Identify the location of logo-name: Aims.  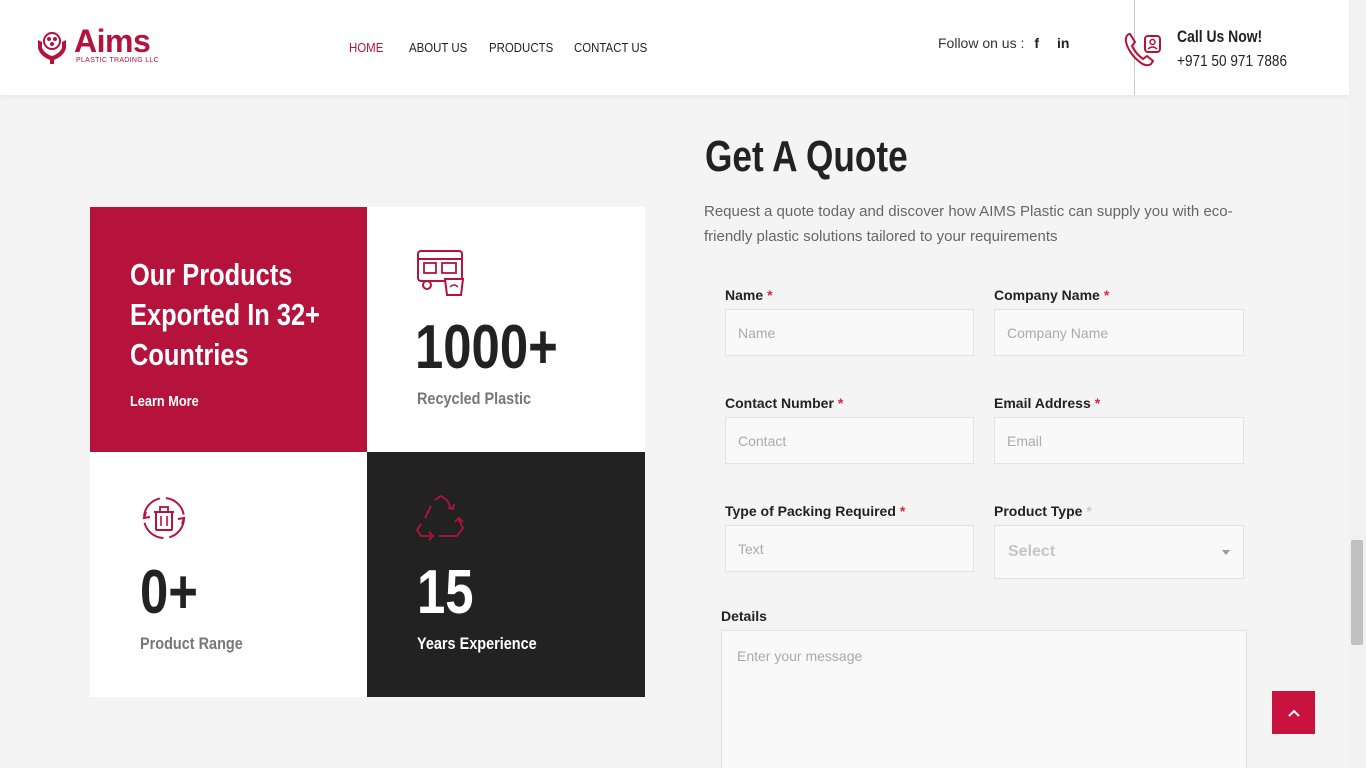
(112, 41).